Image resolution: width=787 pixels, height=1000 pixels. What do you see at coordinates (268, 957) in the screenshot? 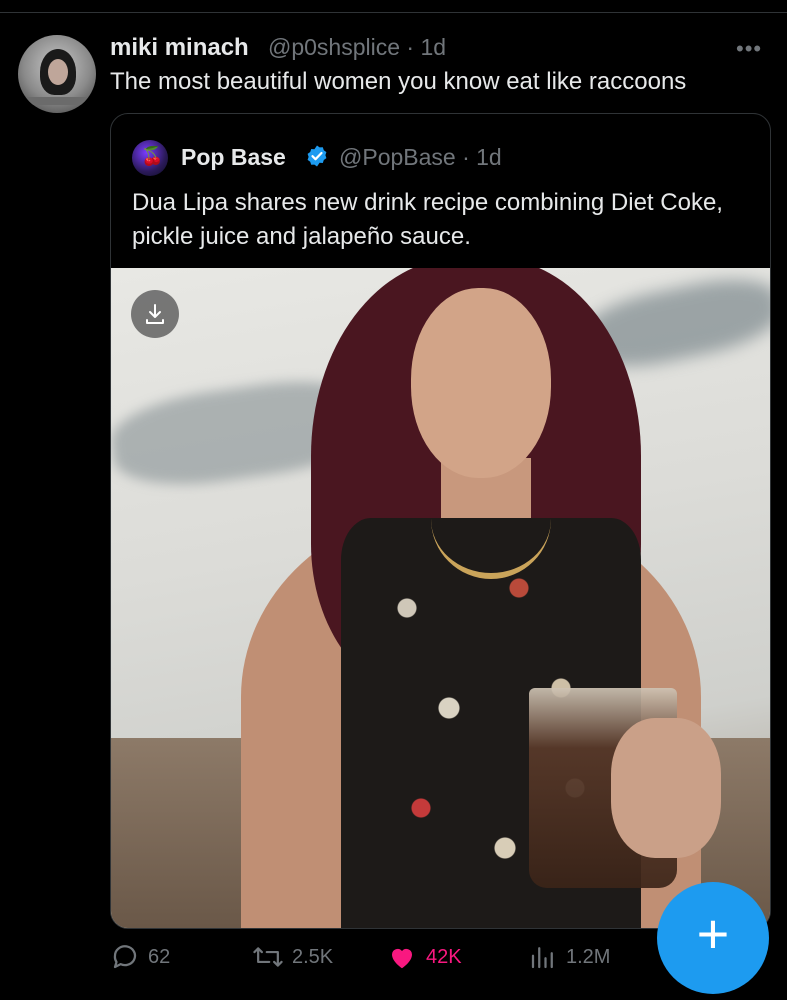
I see `retweet-icon` at bounding box center [268, 957].